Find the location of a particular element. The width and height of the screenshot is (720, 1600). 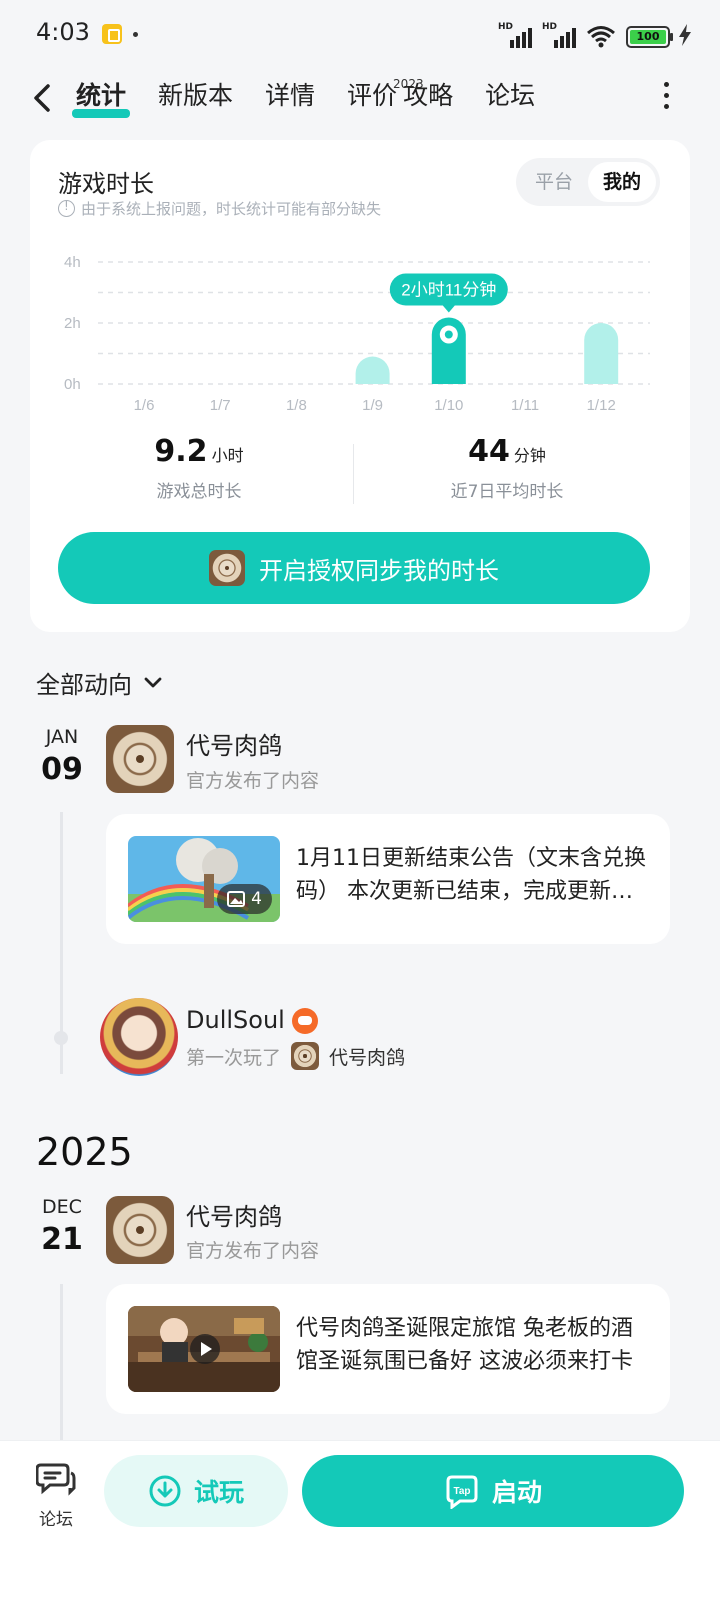

post-thumbnail is located at coordinates (204, 1349).